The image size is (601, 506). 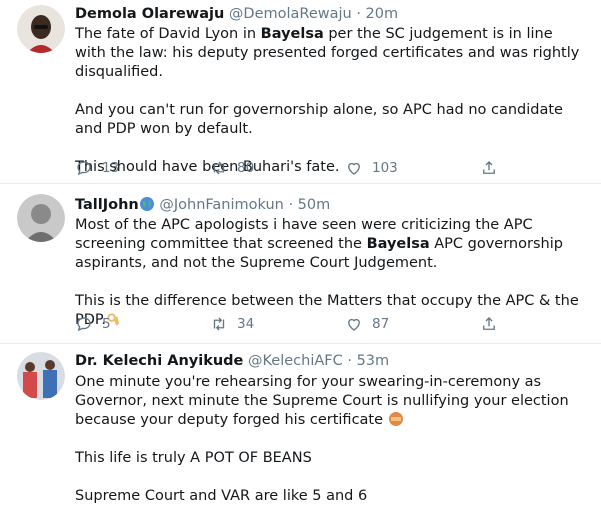 What do you see at coordinates (381, 324) in the screenshot?
I see `like-count: 87` at bounding box center [381, 324].